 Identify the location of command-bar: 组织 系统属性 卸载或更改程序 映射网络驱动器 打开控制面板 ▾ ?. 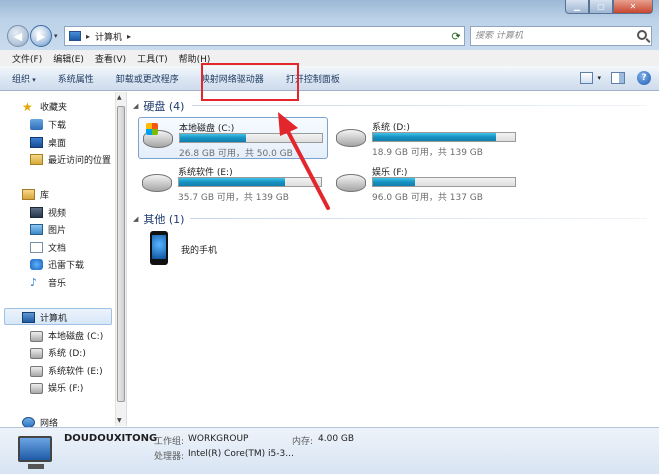
(329, 78).